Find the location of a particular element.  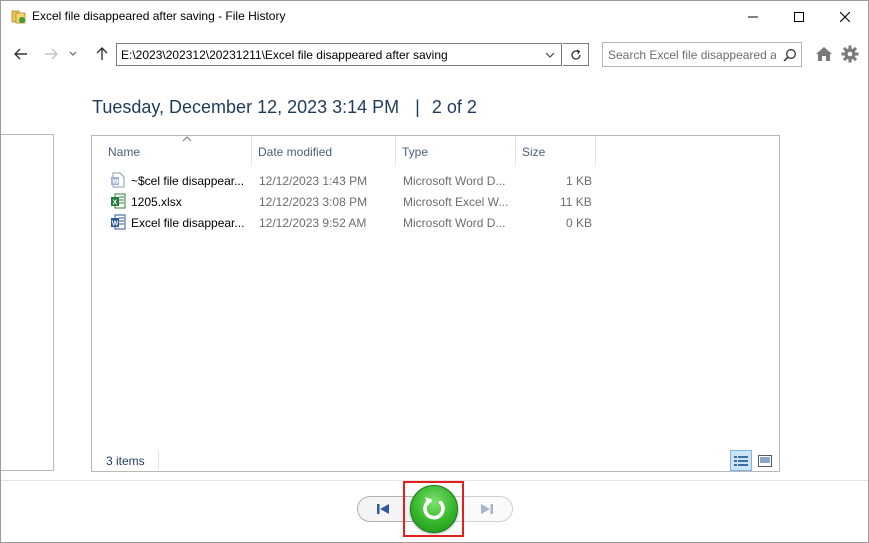

gear-icon is located at coordinates (850, 54).